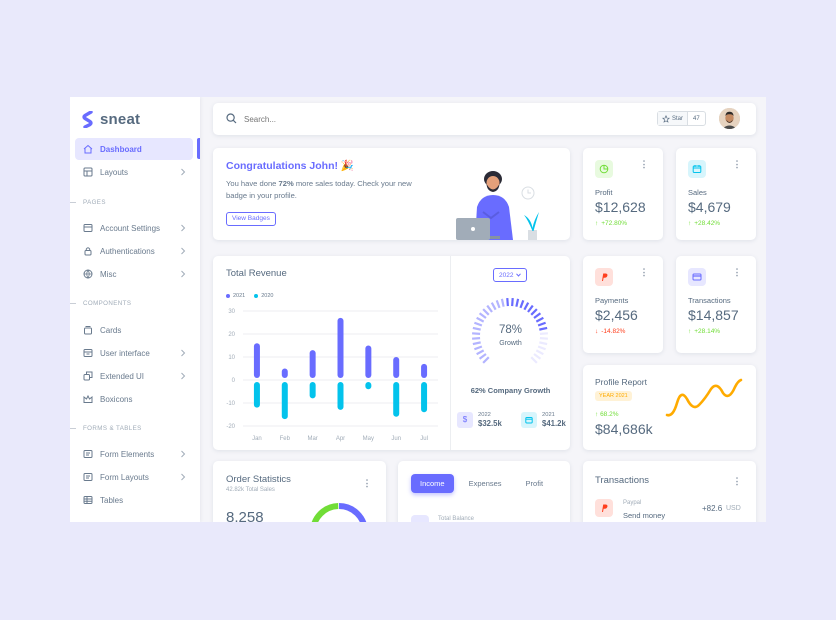 Image resolution: width=836 pixels, height=620 pixels. I want to click on bar-2021-Jan, so click(256, 360).